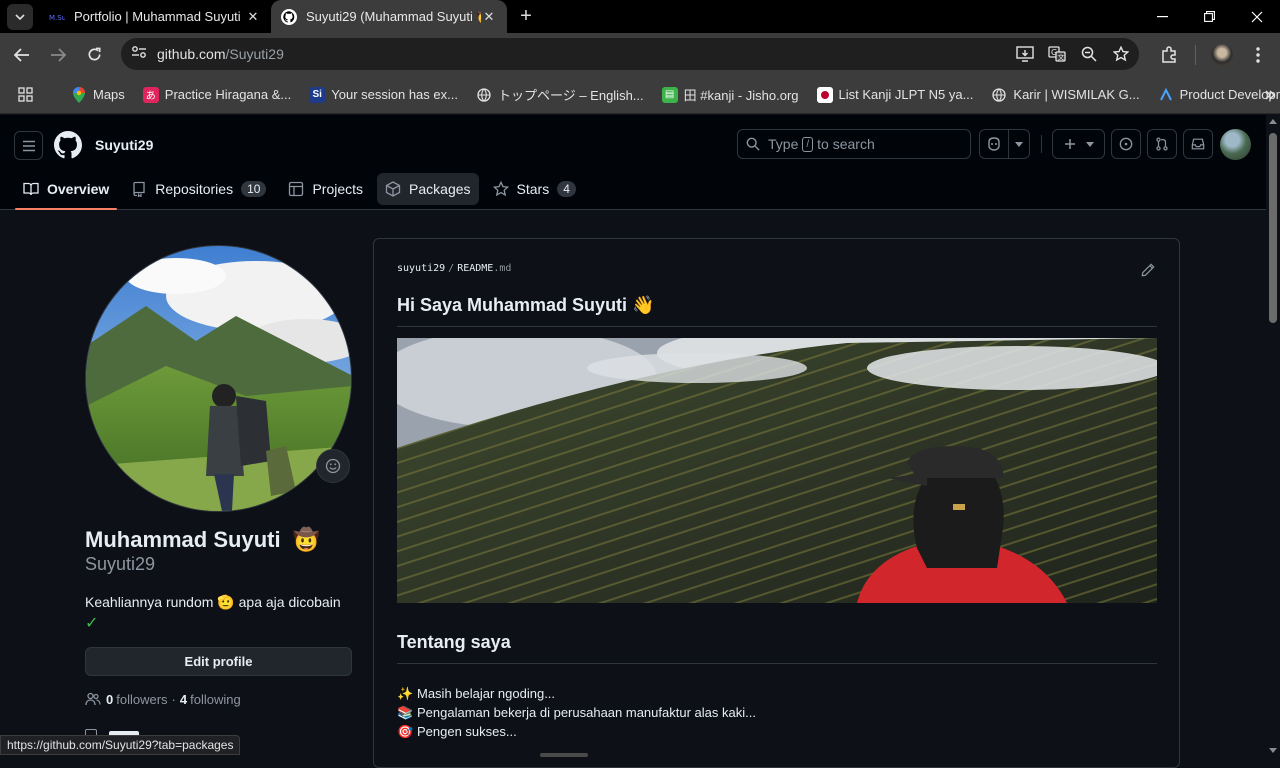 The width and height of the screenshot is (1280, 768). Describe the element at coordinates (630, 54) in the screenshot. I see `address-bar: github.com/Suyuti29 G文` at that location.